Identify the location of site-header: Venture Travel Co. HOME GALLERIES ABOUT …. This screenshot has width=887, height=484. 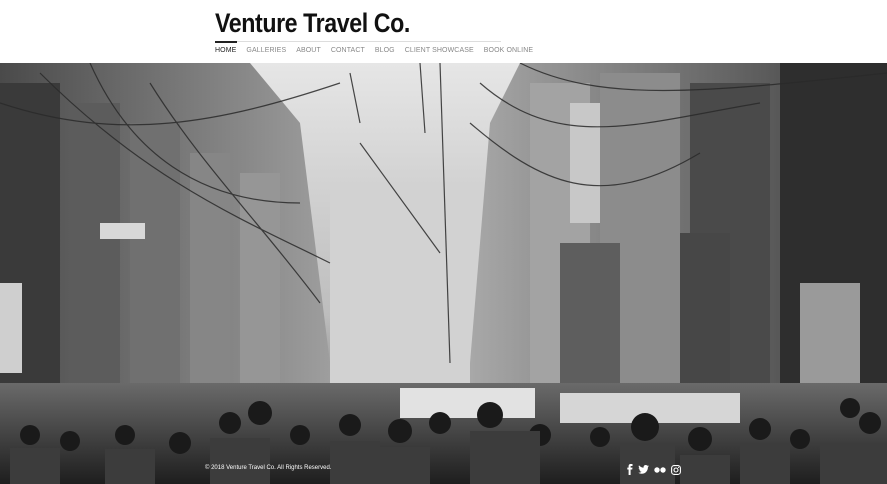
(443, 31).